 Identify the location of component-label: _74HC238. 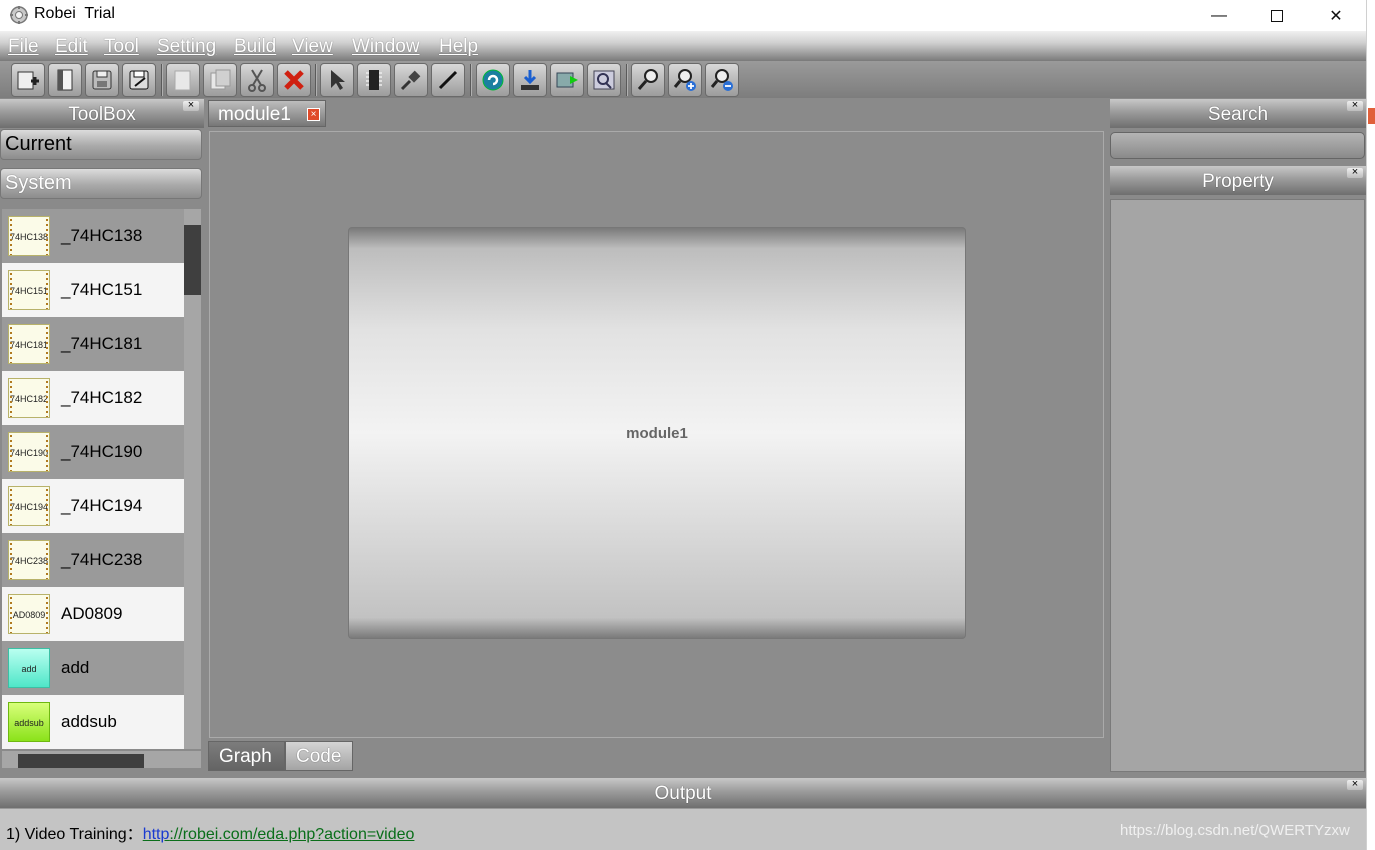
(102, 559).